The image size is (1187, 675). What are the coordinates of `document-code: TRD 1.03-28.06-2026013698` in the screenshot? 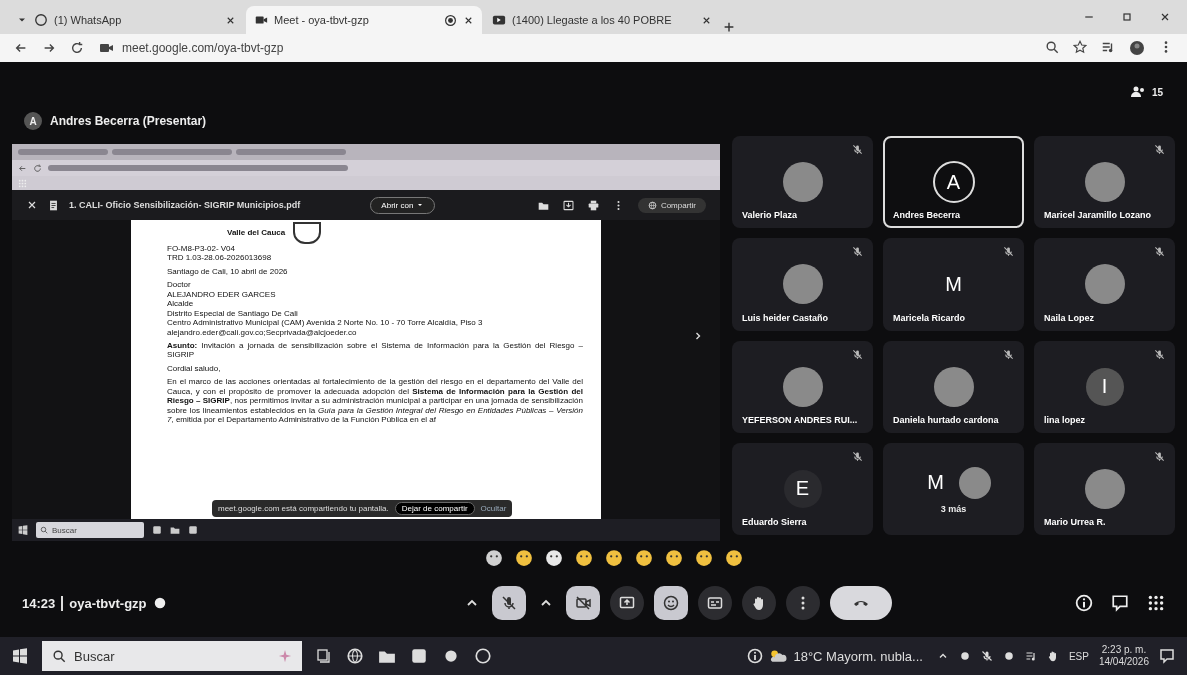 It's located at (220, 258).